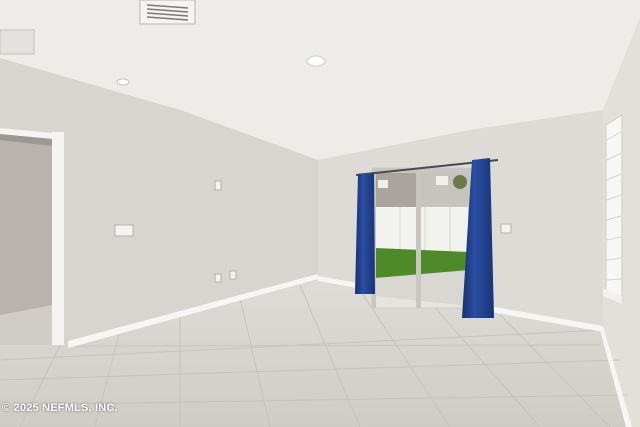 This screenshot has height=427, width=640. What do you see at coordinates (124, 230) in the screenshot?
I see `light-switch-plate` at bounding box center [124, 230].